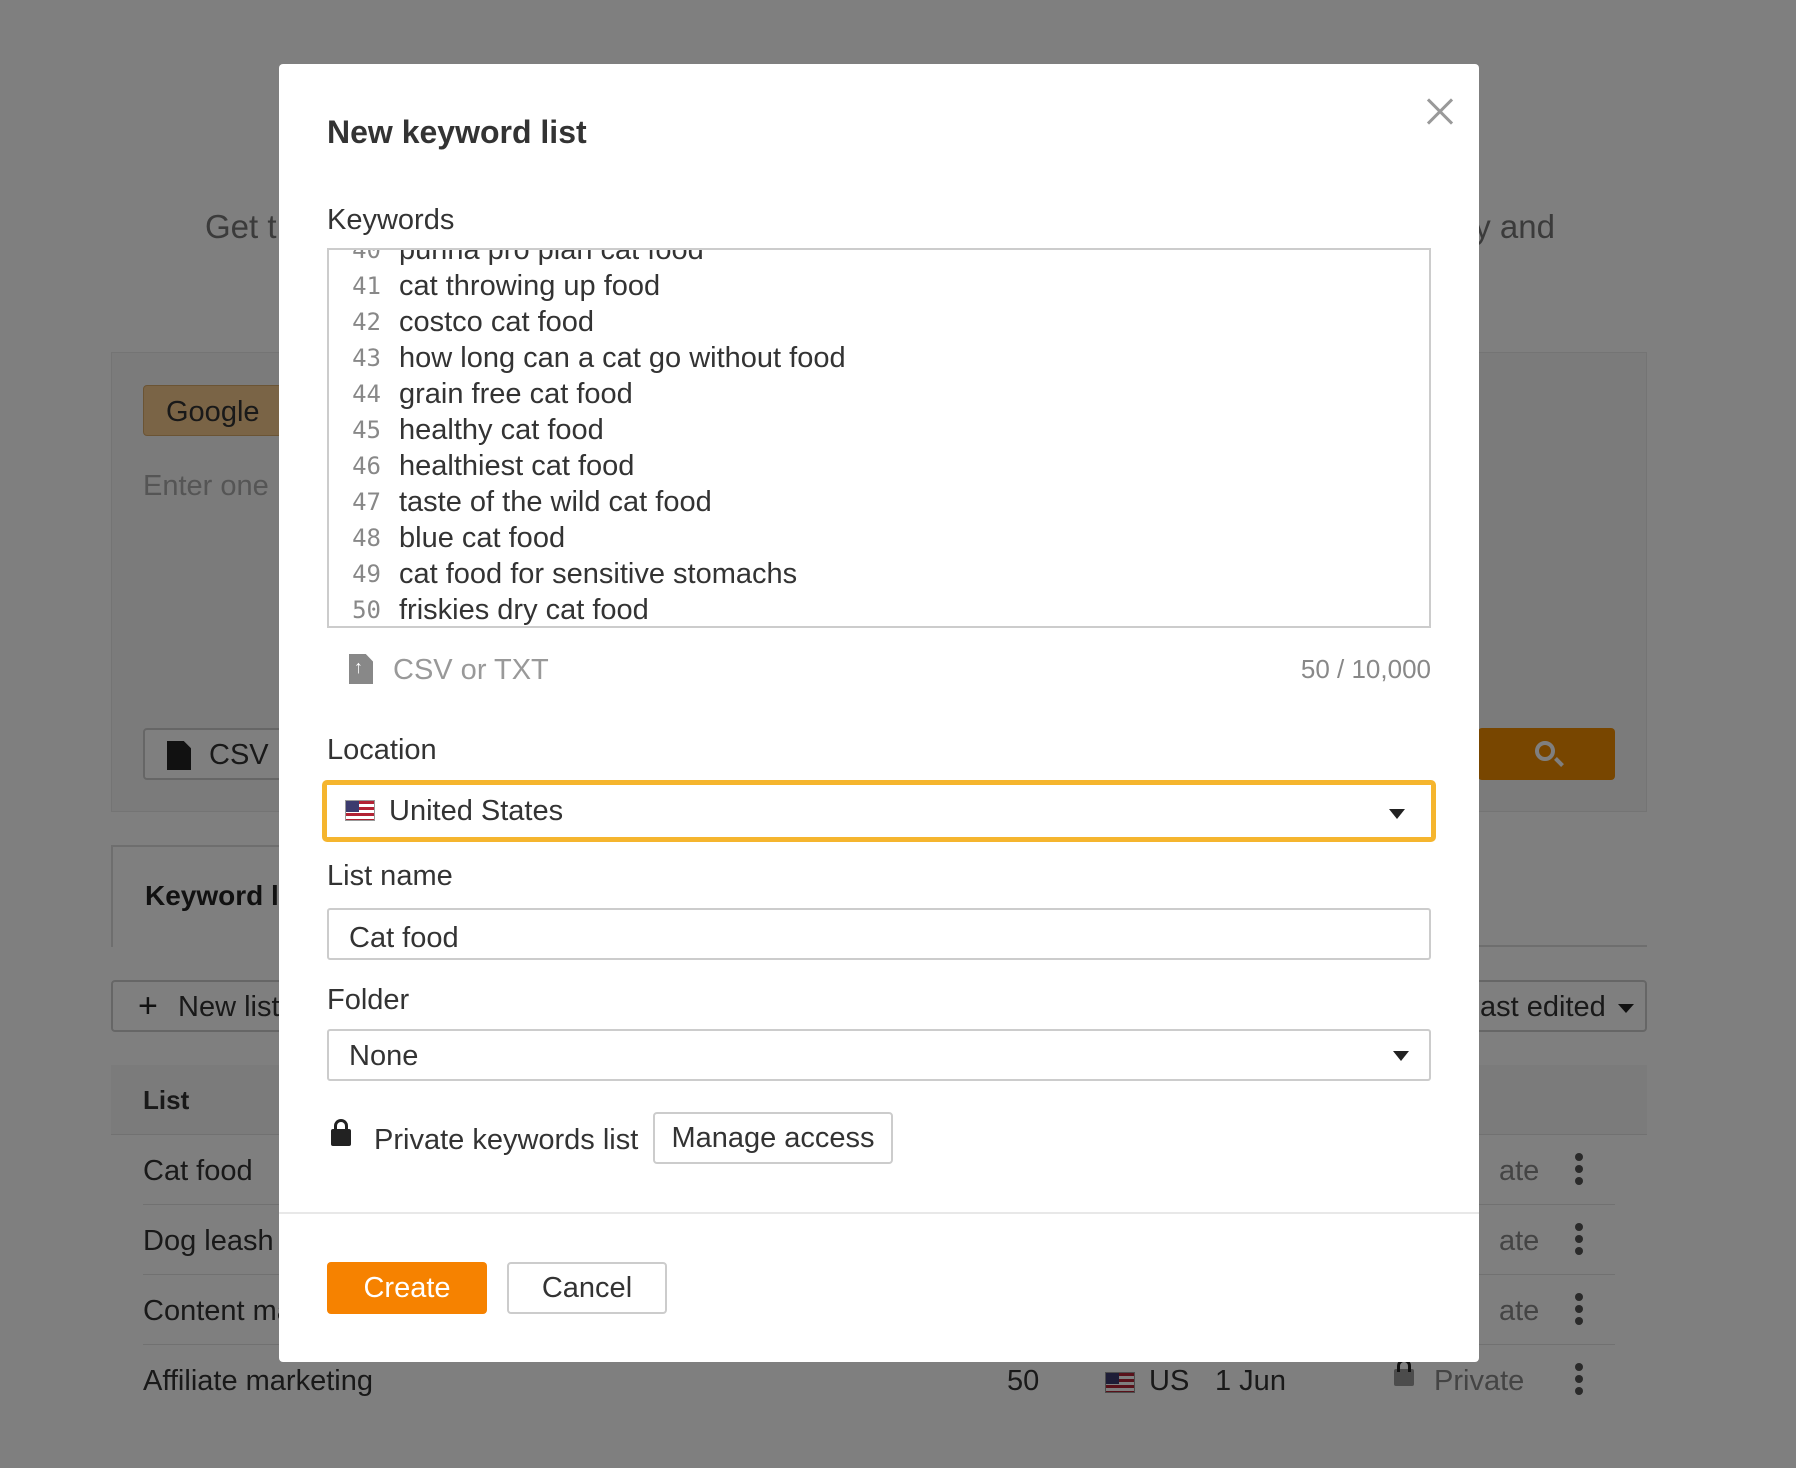  Describe the element at coordinates (506, 1140) in the screenshot. I see `private-list-label: Private keywords list` at that location.